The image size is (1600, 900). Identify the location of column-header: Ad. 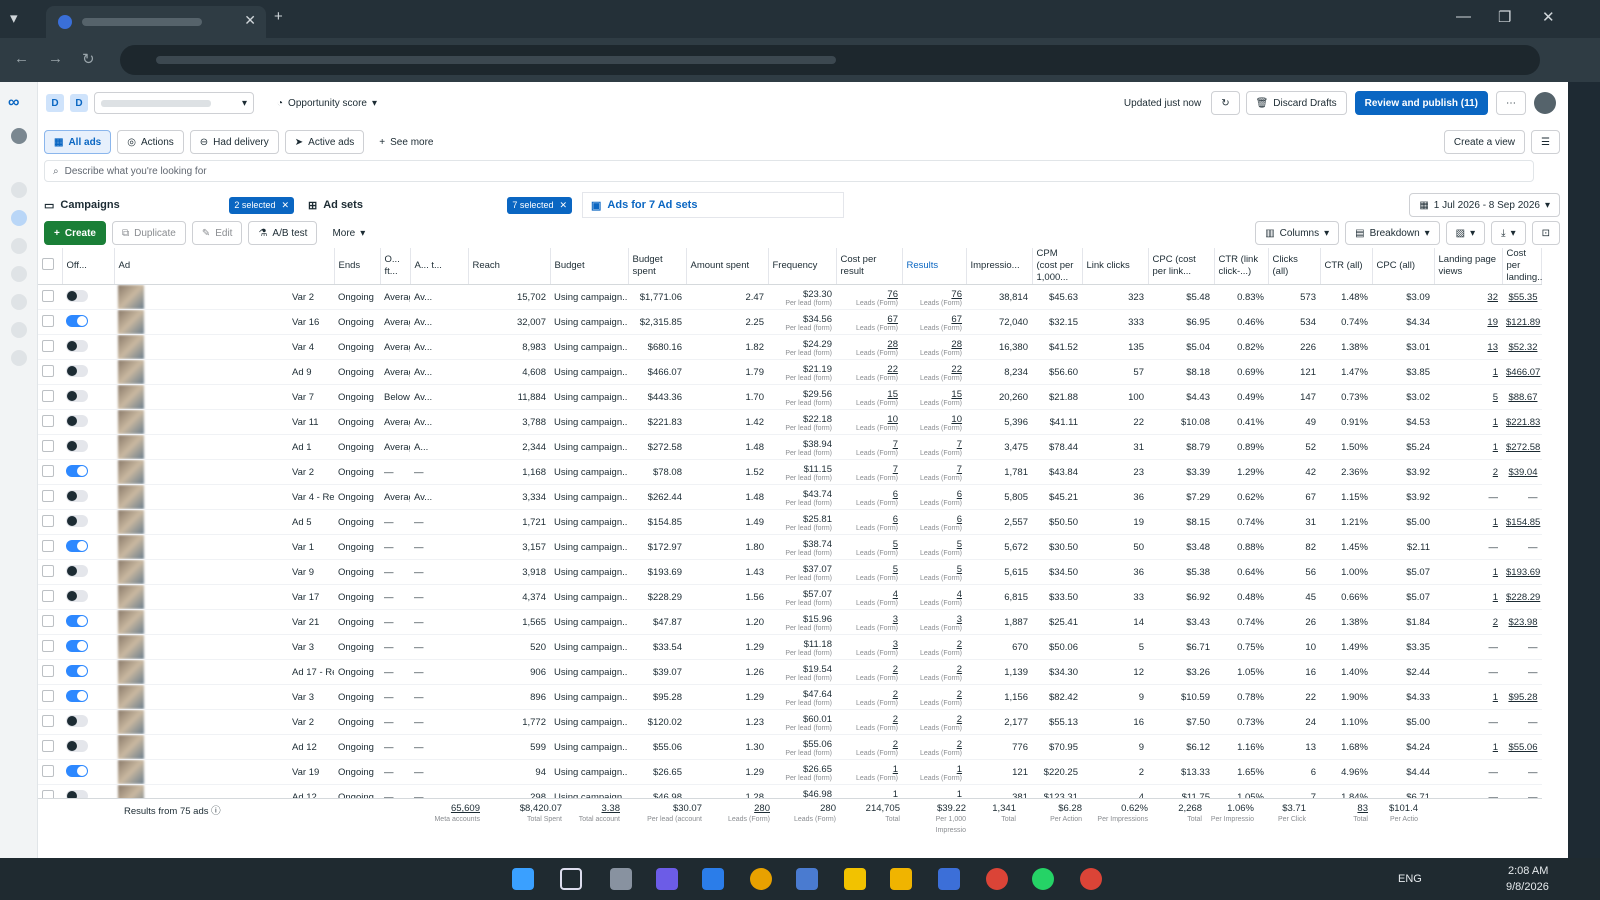
(224, 266).